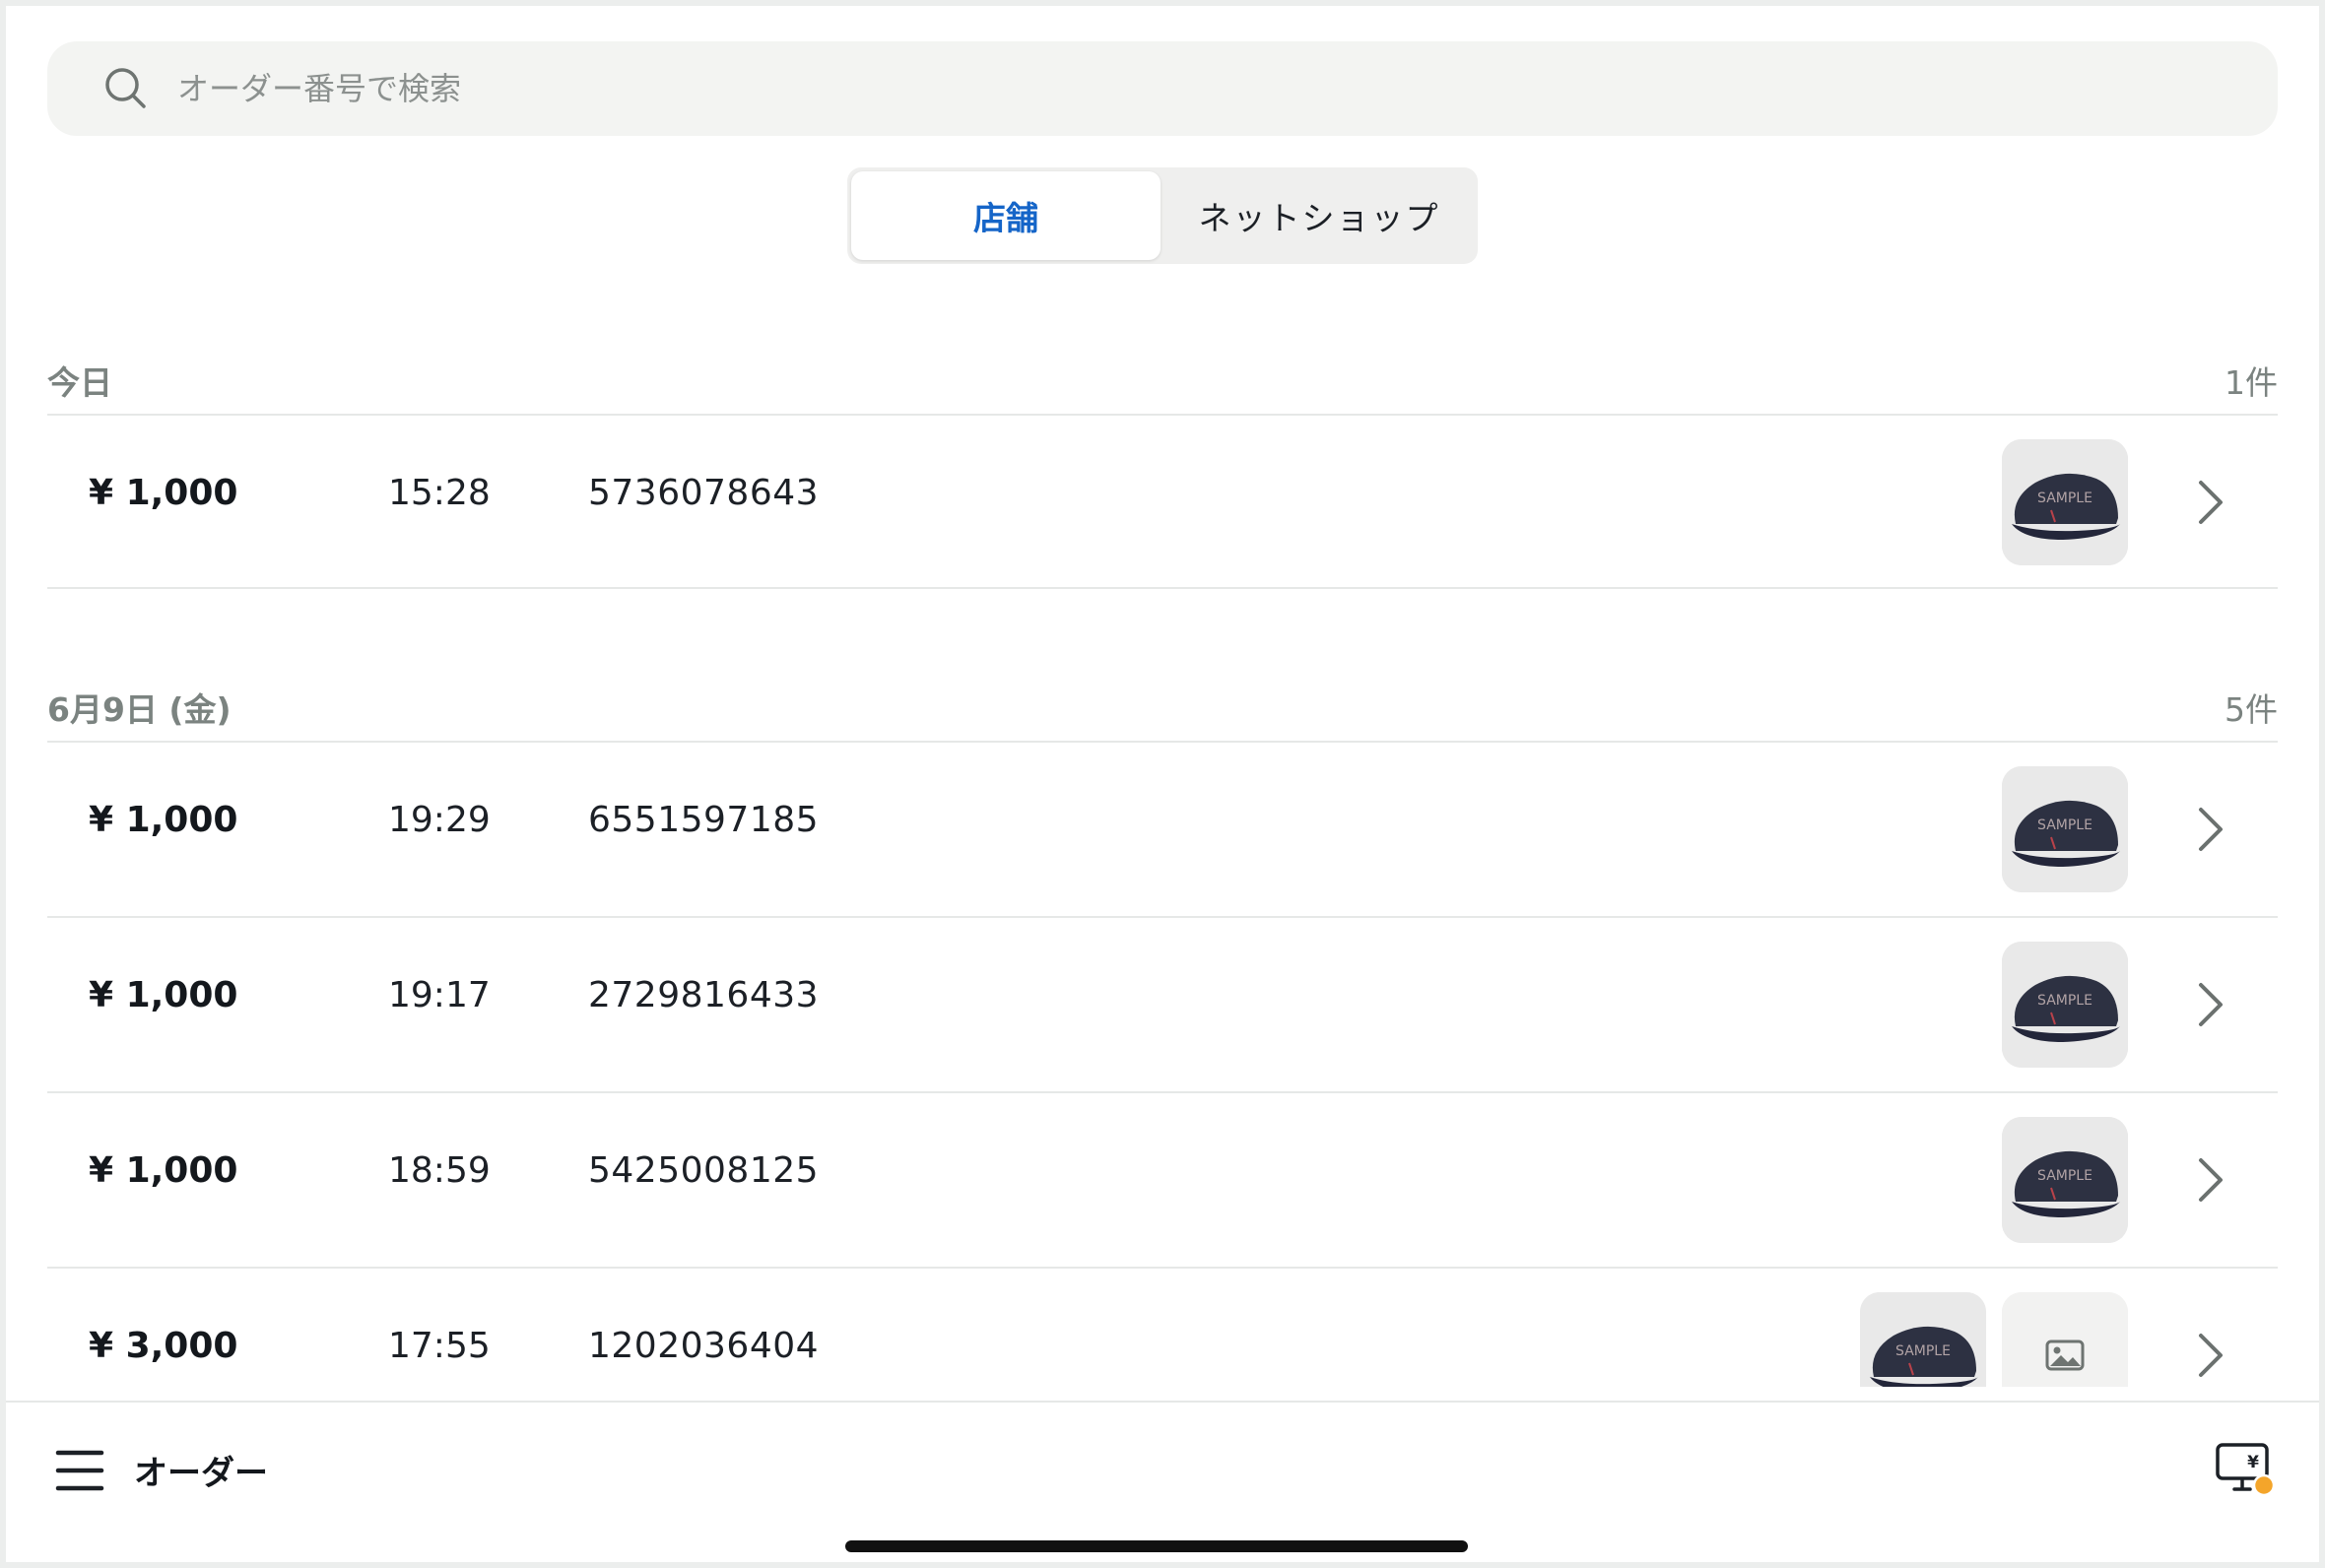  What do you see at coordinates (80, 1471) in the screenshot?
I see `hamburger-menu-icon` at bounding box center [80, 1471].